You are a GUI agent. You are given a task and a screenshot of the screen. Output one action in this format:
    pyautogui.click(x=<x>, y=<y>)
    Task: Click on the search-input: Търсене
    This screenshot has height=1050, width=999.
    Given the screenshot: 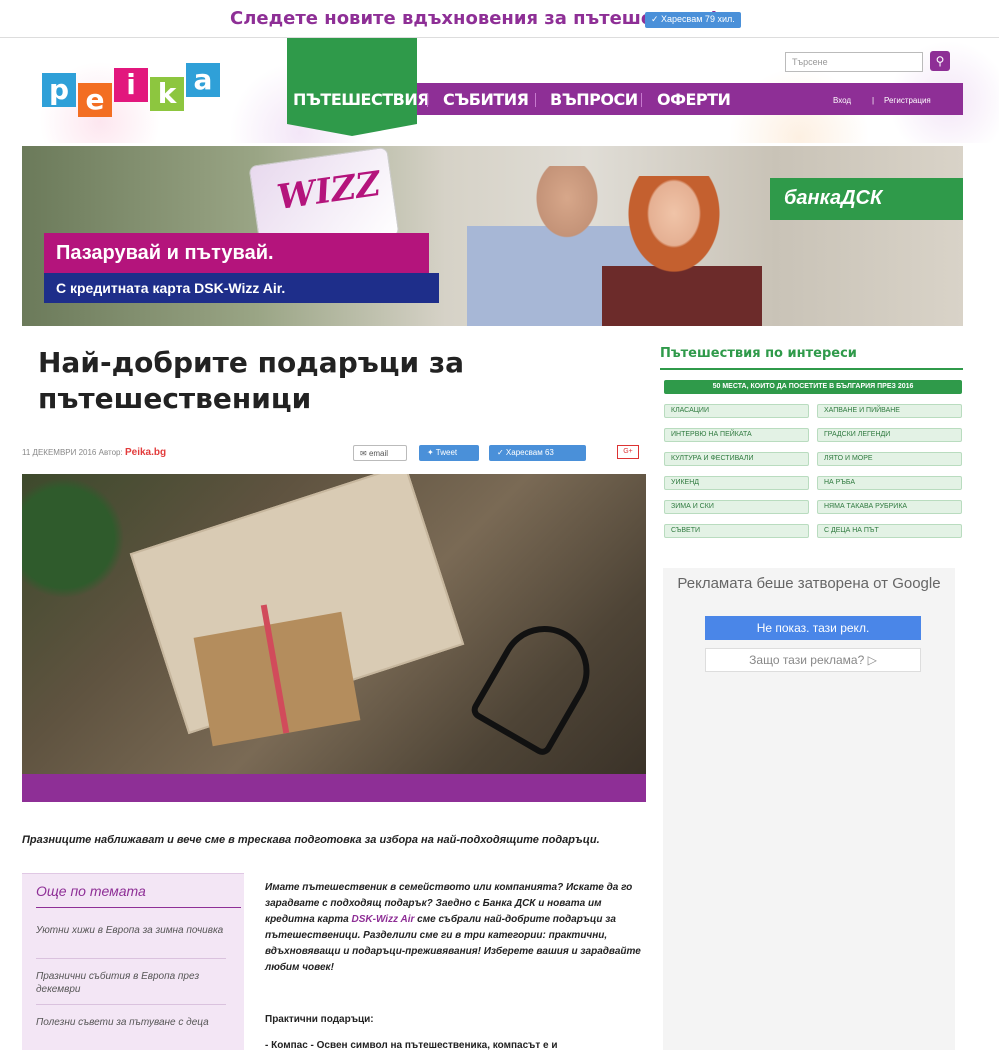 What is the action you would take?
    pyautogui.click(x=854, y=62)
    